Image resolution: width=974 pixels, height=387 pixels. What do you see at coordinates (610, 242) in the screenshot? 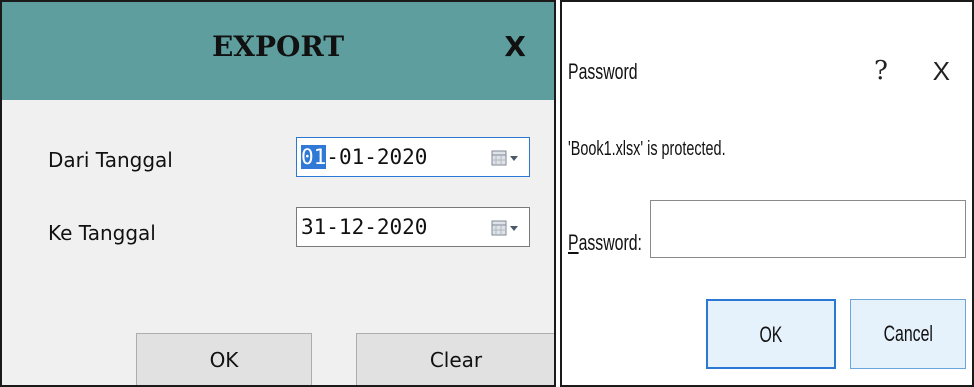
I see `password-label-rest: assword:` at bounding box center [610, 242].